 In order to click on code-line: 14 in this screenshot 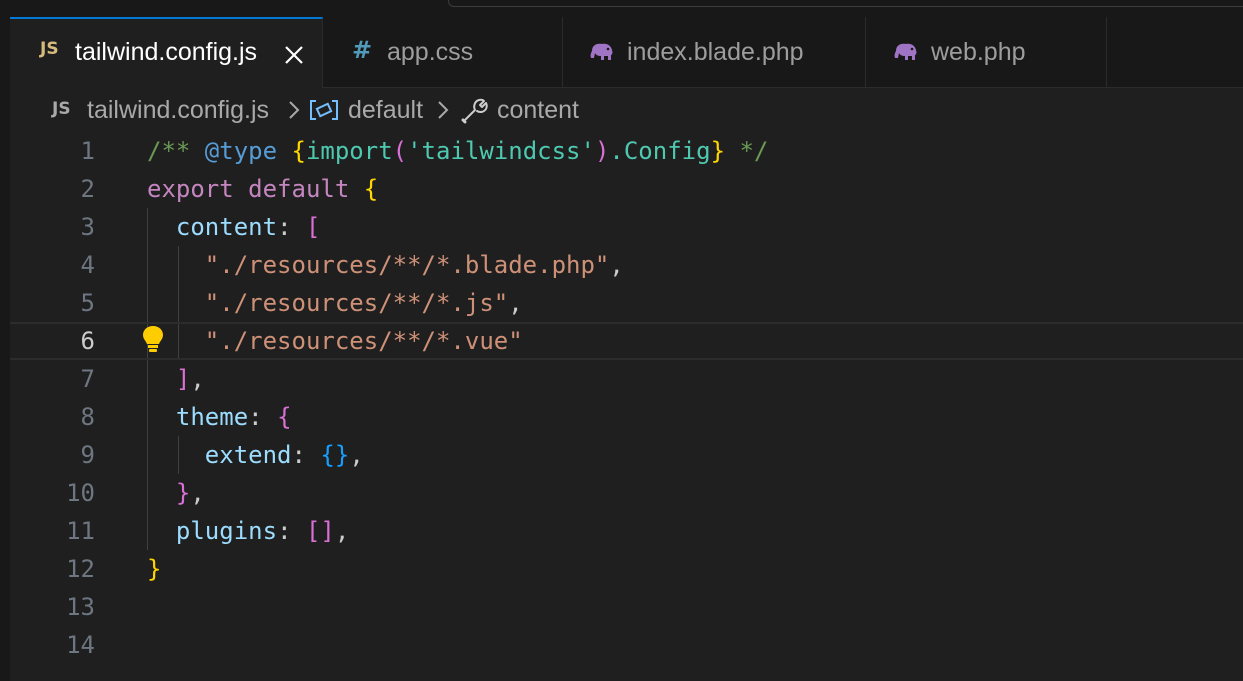, I will do `click(626, 645)`.